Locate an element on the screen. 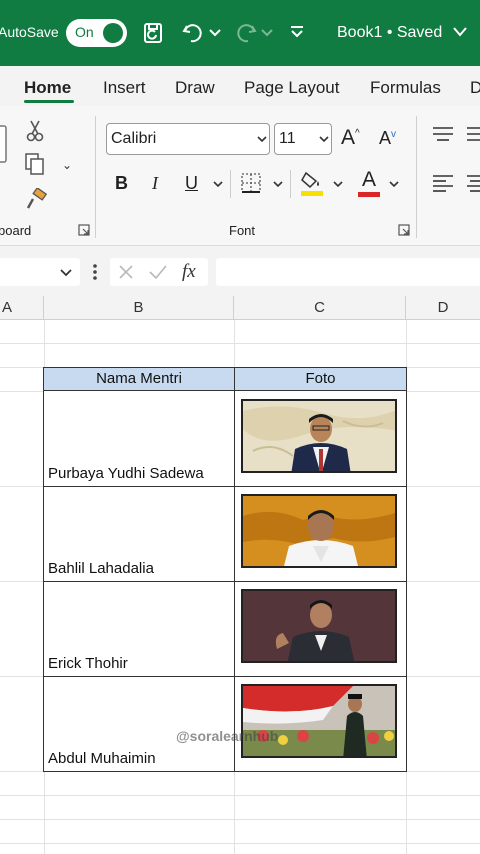 The image size is (480, 854). name-box is located at coordinates (40, 272).